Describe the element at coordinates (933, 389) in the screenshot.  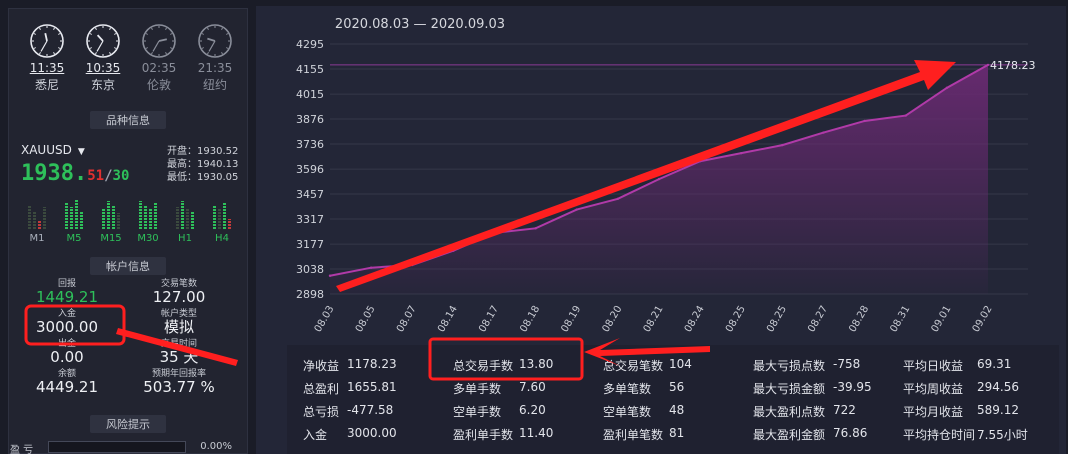
I see `stat-label: 平均周收益` at that location.